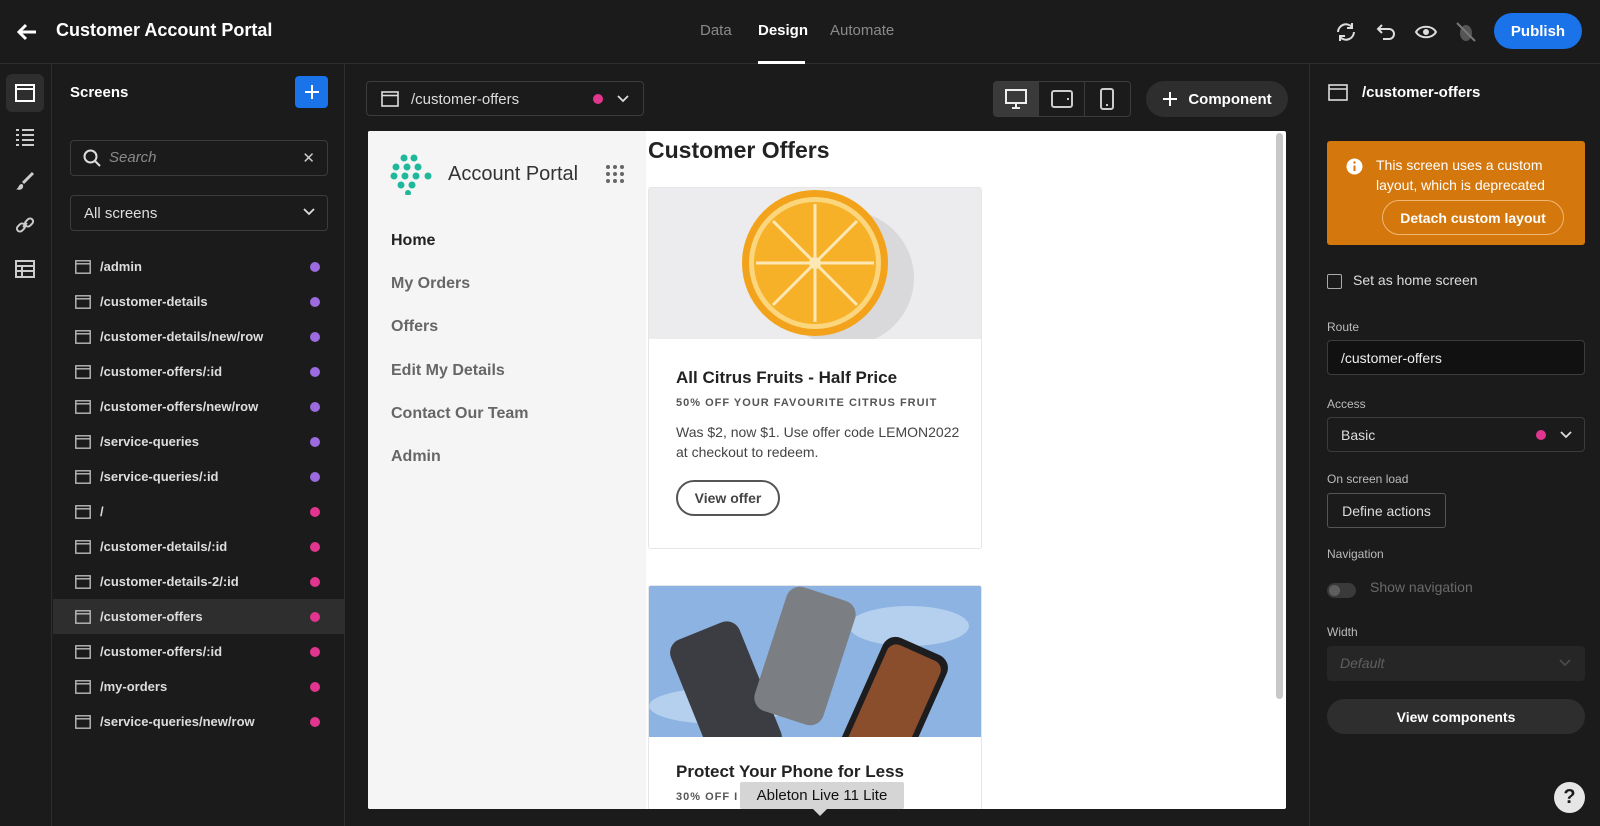  I want to click on screen-route-label: /, so click(102, 511).